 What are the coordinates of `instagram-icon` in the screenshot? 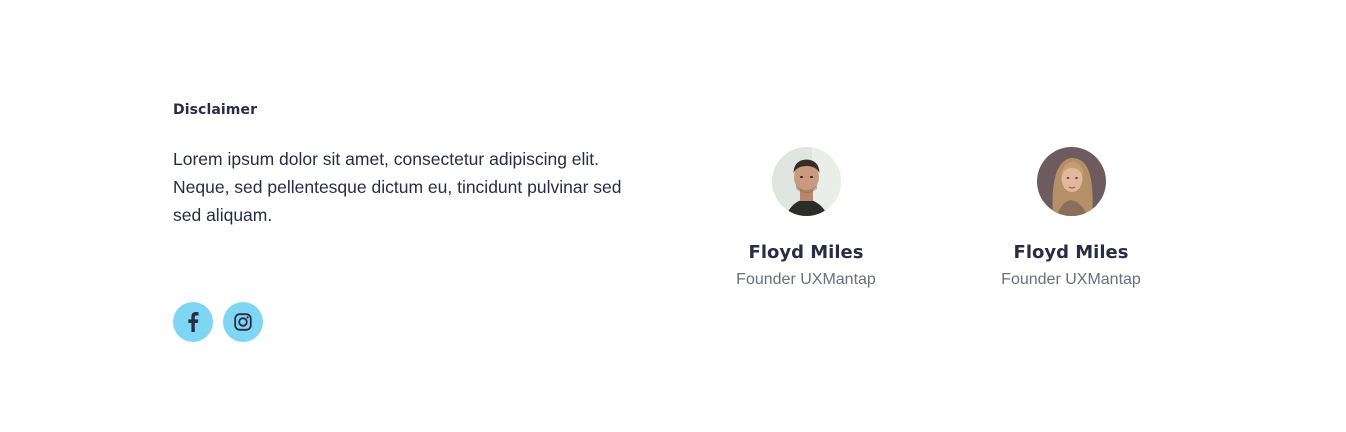 It's located at (243, 322).